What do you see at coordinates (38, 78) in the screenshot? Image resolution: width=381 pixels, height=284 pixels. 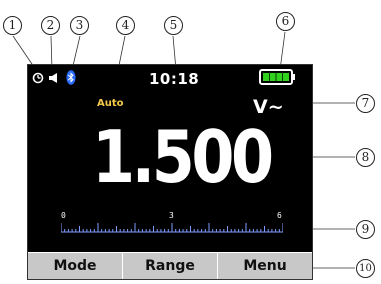 I see `auto-power-off-icon` at bounding box center [38, 78].